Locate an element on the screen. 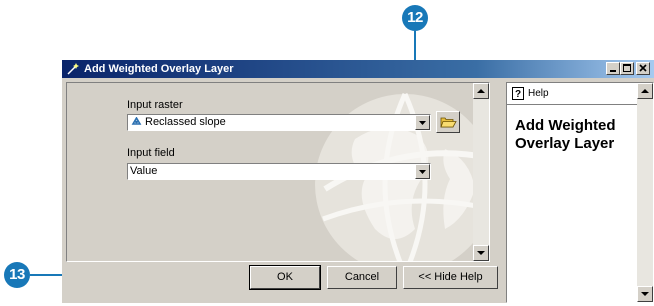 The image size is (654, 306). parameters-scrollbar is located at coordinates (481, 172).